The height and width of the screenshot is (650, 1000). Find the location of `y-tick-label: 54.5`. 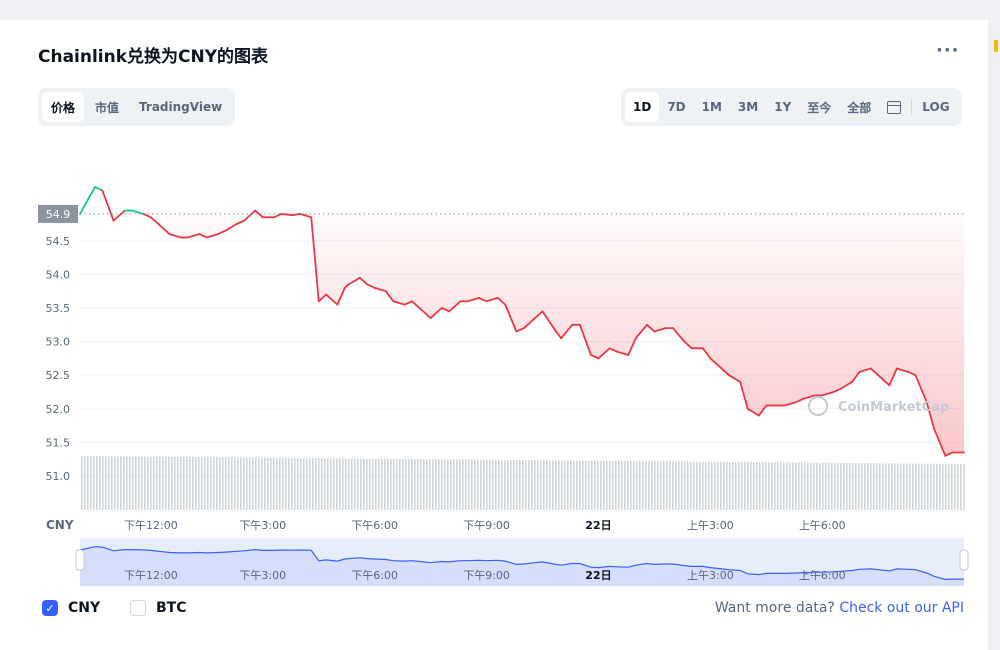

y-tick-label: 54.5 is located at coordinates (58, 241).